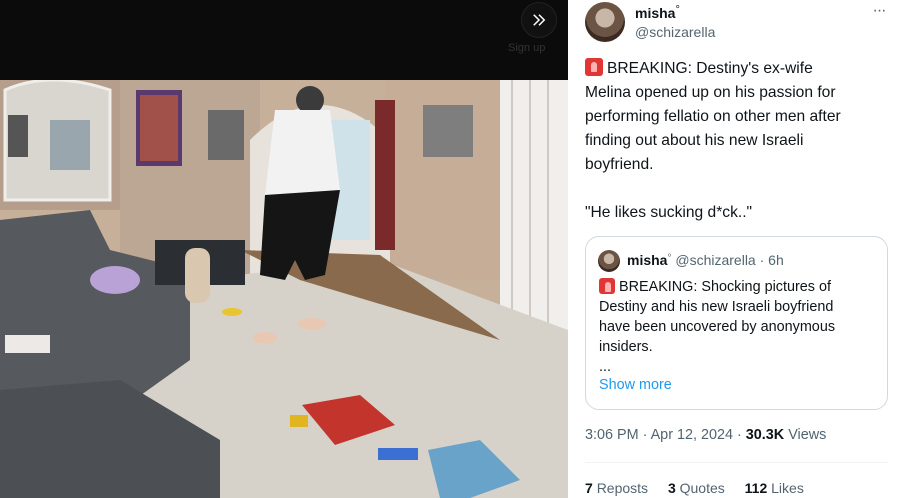  I want to click on quote-author-handle: @schizarella, so click(715, 260).